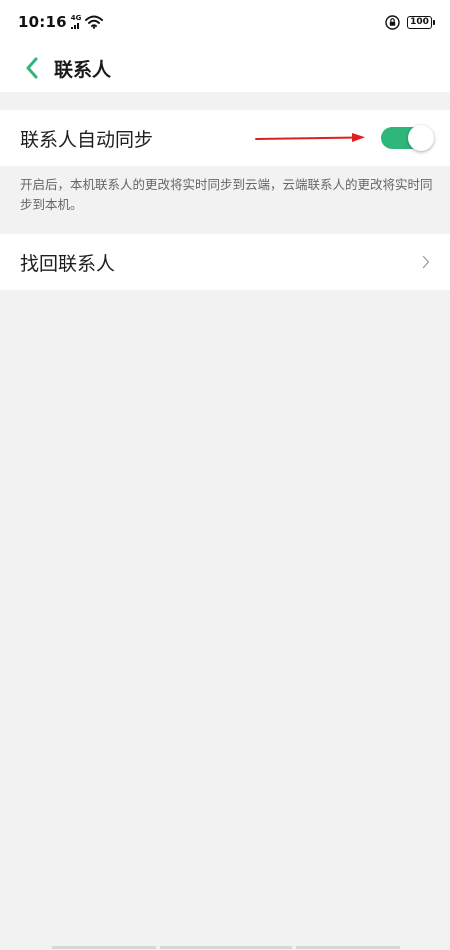 This screenshot has width=450, height=950. What do you see at coordinates (74, 26) in the screenshot?
I see `signal-icon` at bounding box center [74, 26].